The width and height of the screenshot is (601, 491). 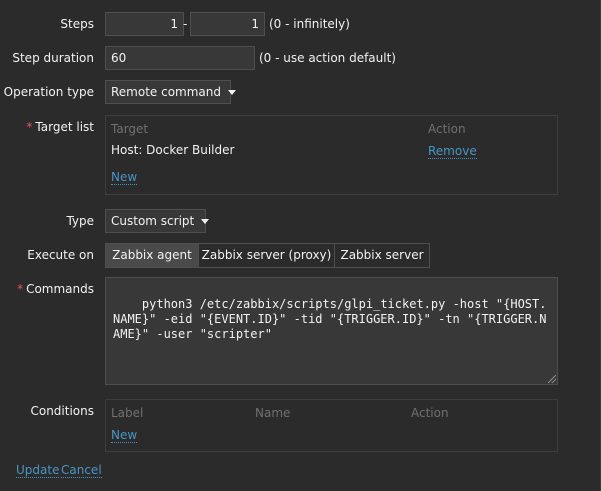 I want to click on new-condition-link: New, so click(x=124, y=435).